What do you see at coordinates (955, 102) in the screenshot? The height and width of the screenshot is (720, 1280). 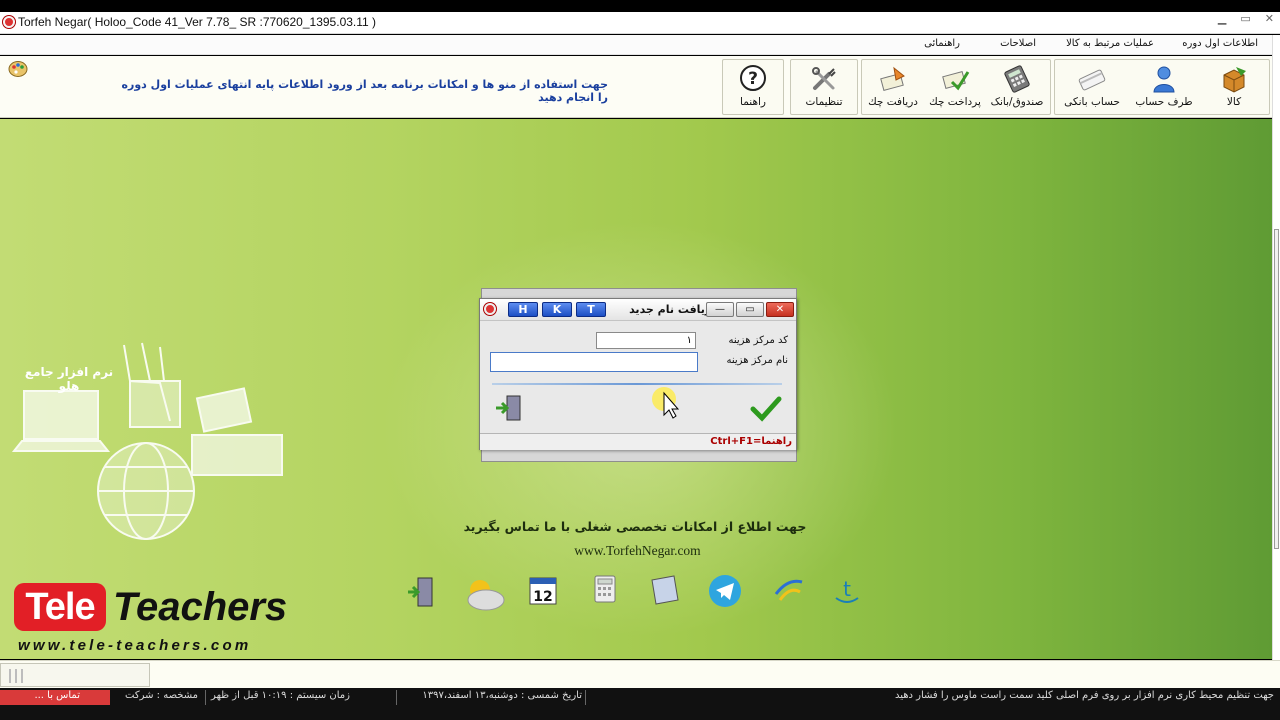 I see `check-payment-label: پرداخت چك` at bounding box center [955, 102].